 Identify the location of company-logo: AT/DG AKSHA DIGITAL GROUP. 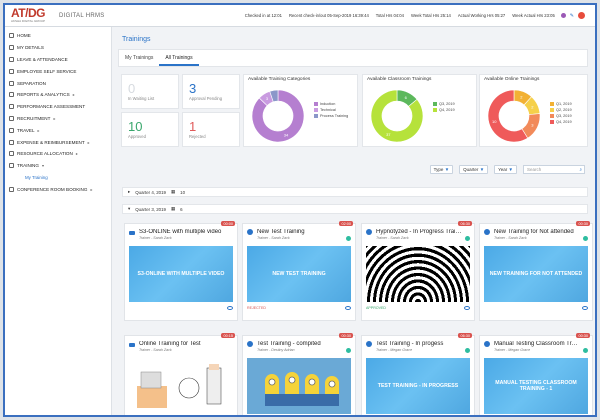
(32, 15).